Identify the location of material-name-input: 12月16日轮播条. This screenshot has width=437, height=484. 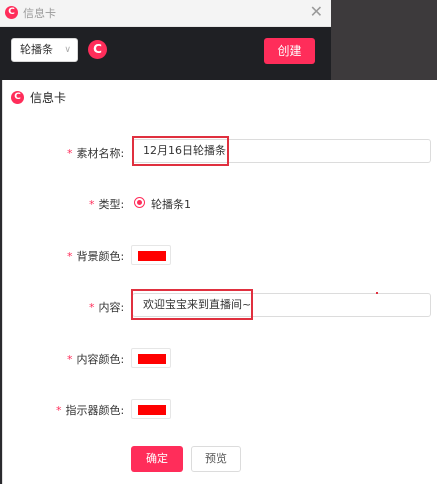
(281, 151).